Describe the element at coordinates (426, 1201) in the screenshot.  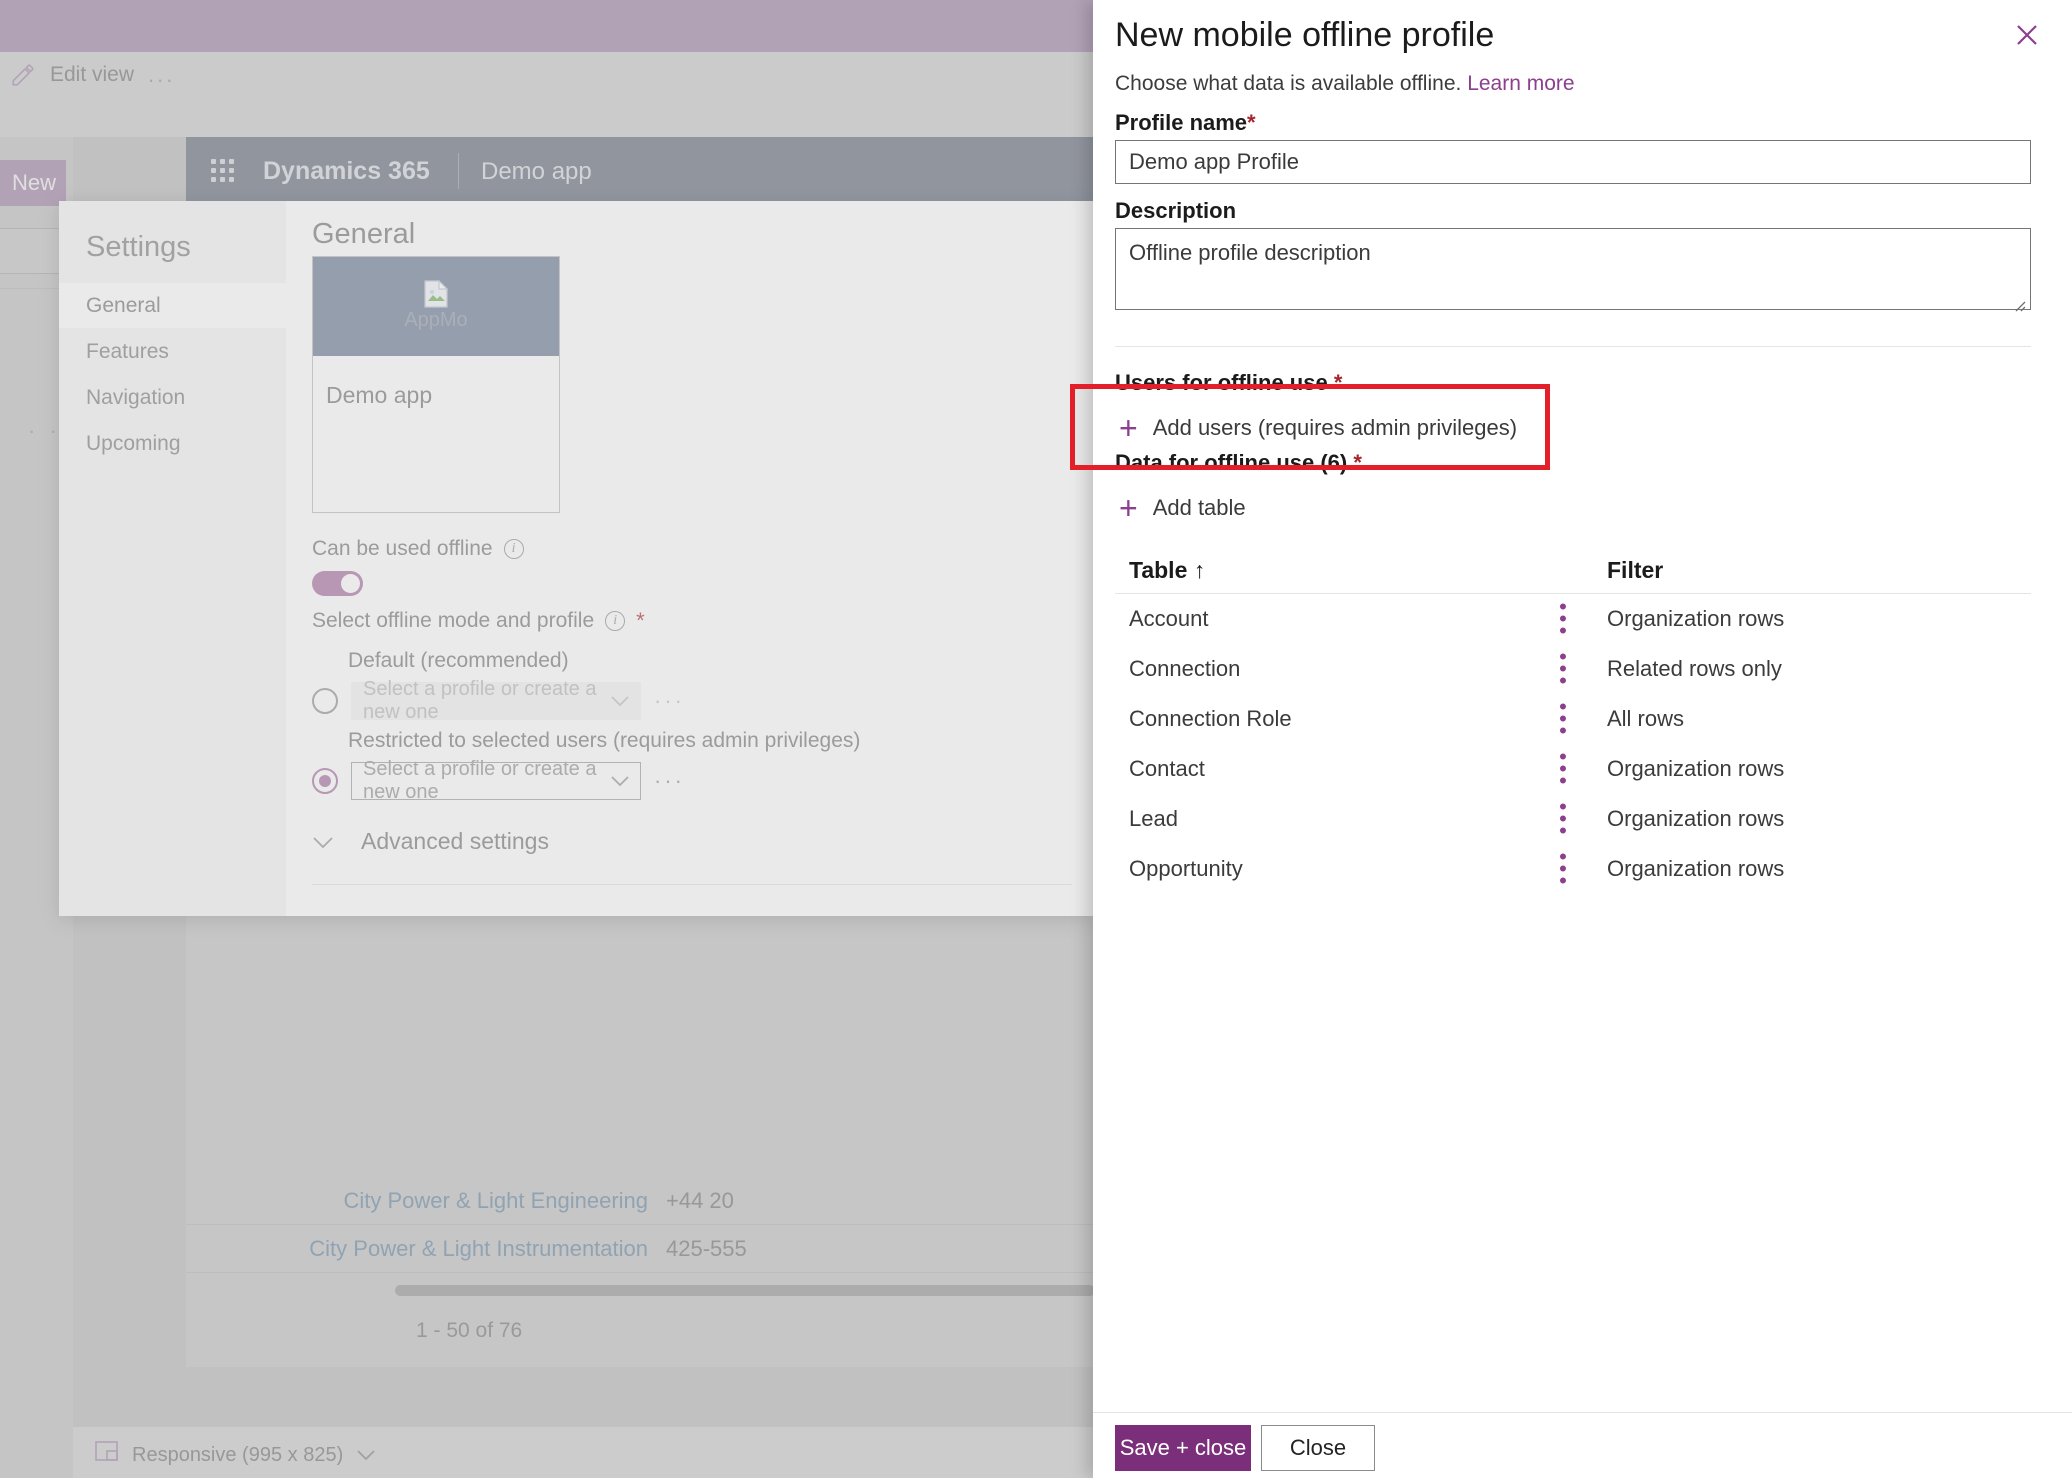
I see `record-name: City Power & Light Engineering` at that location.